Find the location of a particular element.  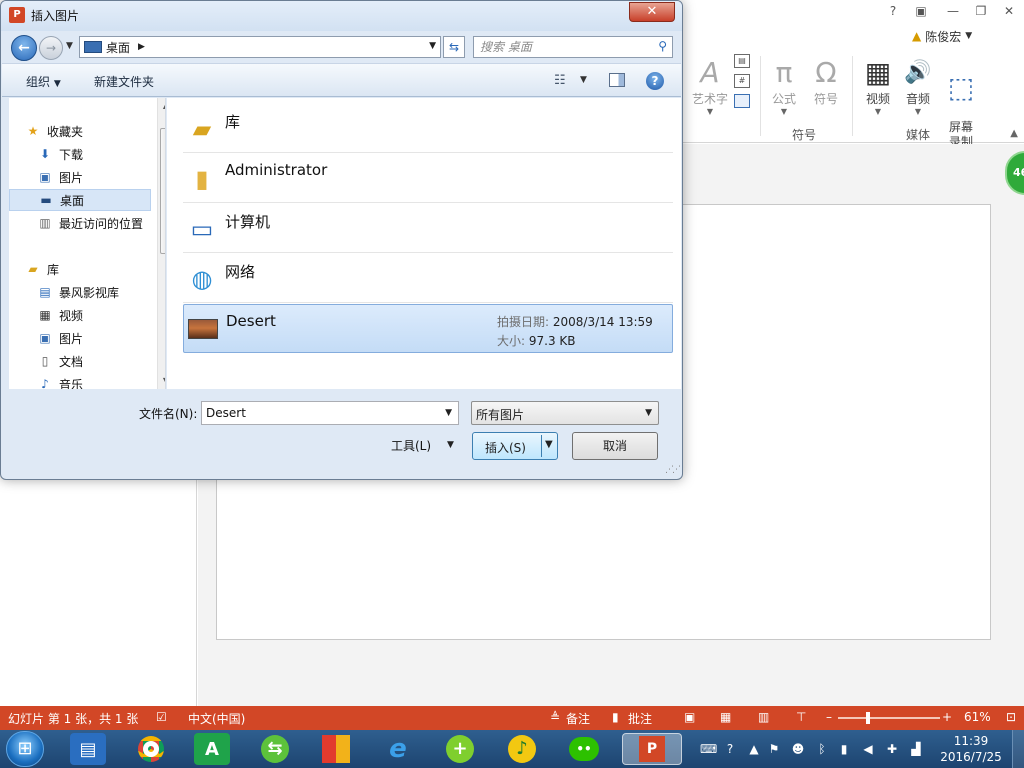

security-icon: ✚ is located at coordinates (892, 749).